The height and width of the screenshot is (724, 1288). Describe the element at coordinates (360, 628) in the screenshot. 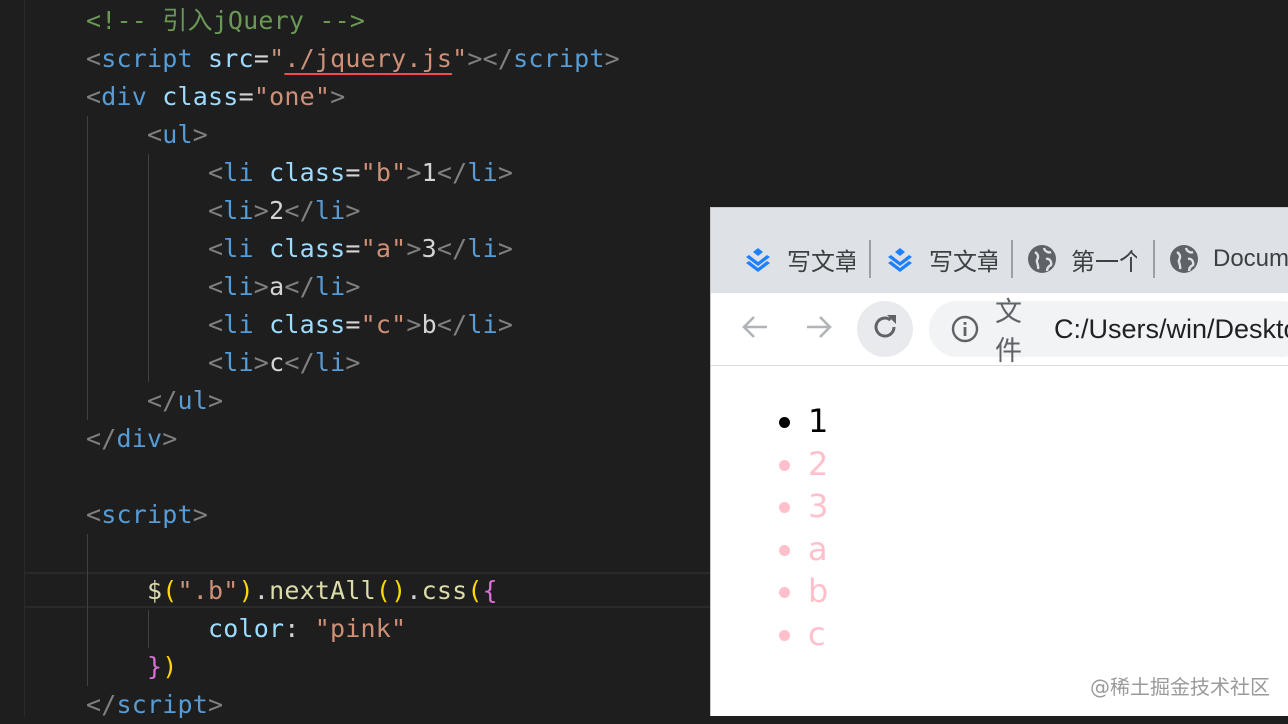

I see `code-token: "pink"` at that location.